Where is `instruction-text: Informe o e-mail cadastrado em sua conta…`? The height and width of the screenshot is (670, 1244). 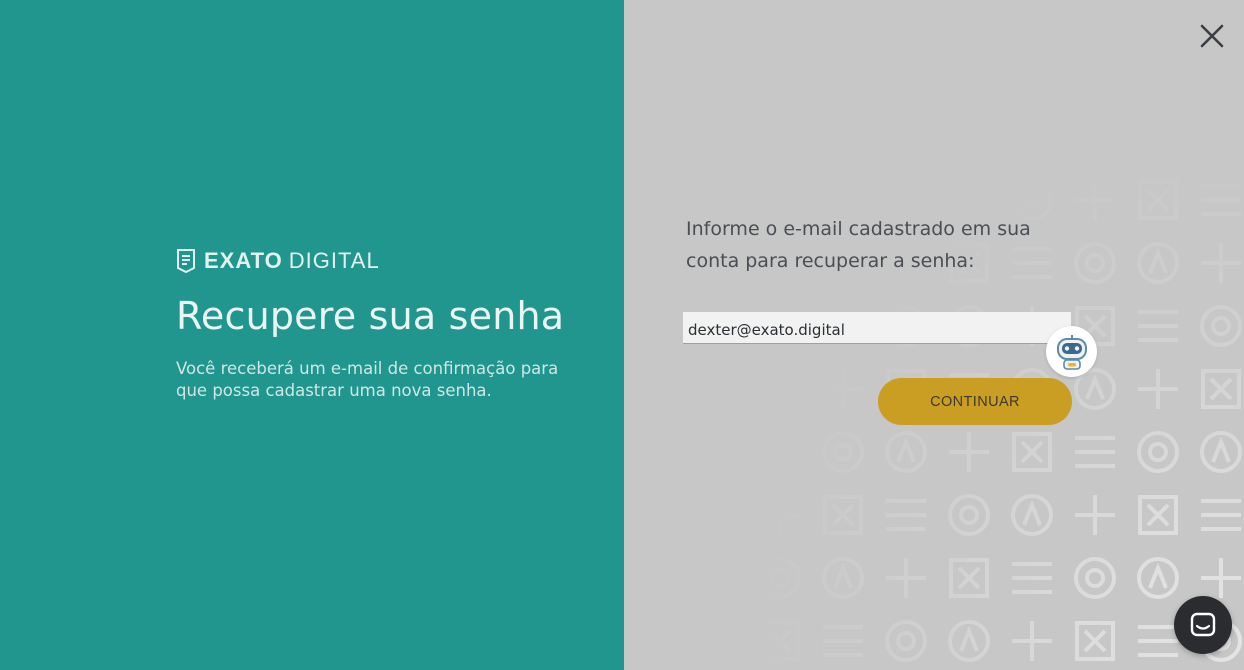 instruction-text: Informe o e-mail cadastrado em sua conta… is located at coordinates (858, 245).